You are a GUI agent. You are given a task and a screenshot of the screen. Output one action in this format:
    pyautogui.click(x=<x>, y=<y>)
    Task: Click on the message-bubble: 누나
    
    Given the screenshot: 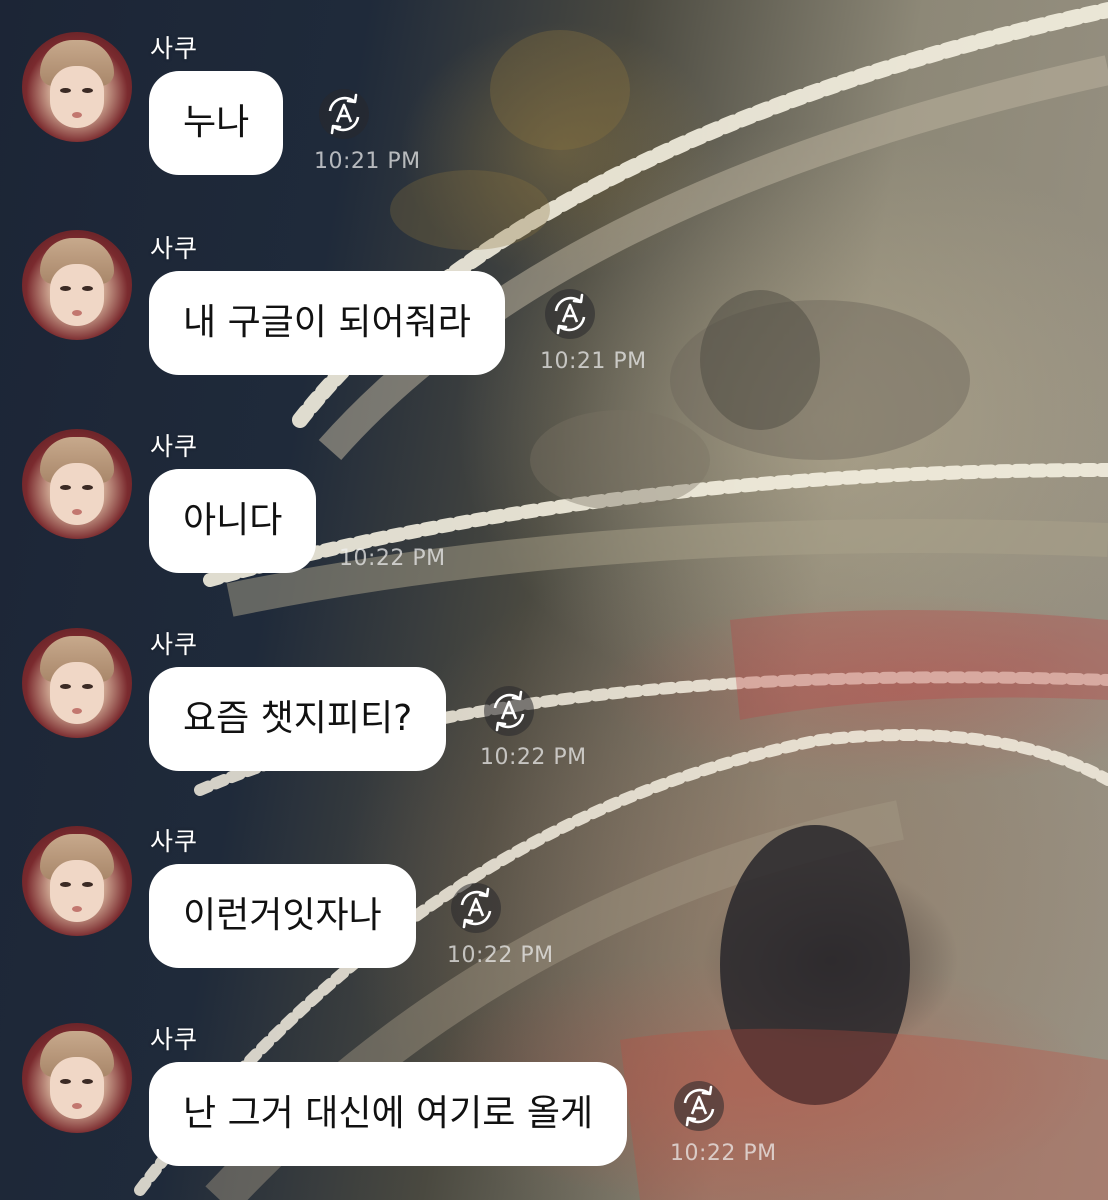 What is the action you would take?
    pyautogui.click(x=216, y=123)
    